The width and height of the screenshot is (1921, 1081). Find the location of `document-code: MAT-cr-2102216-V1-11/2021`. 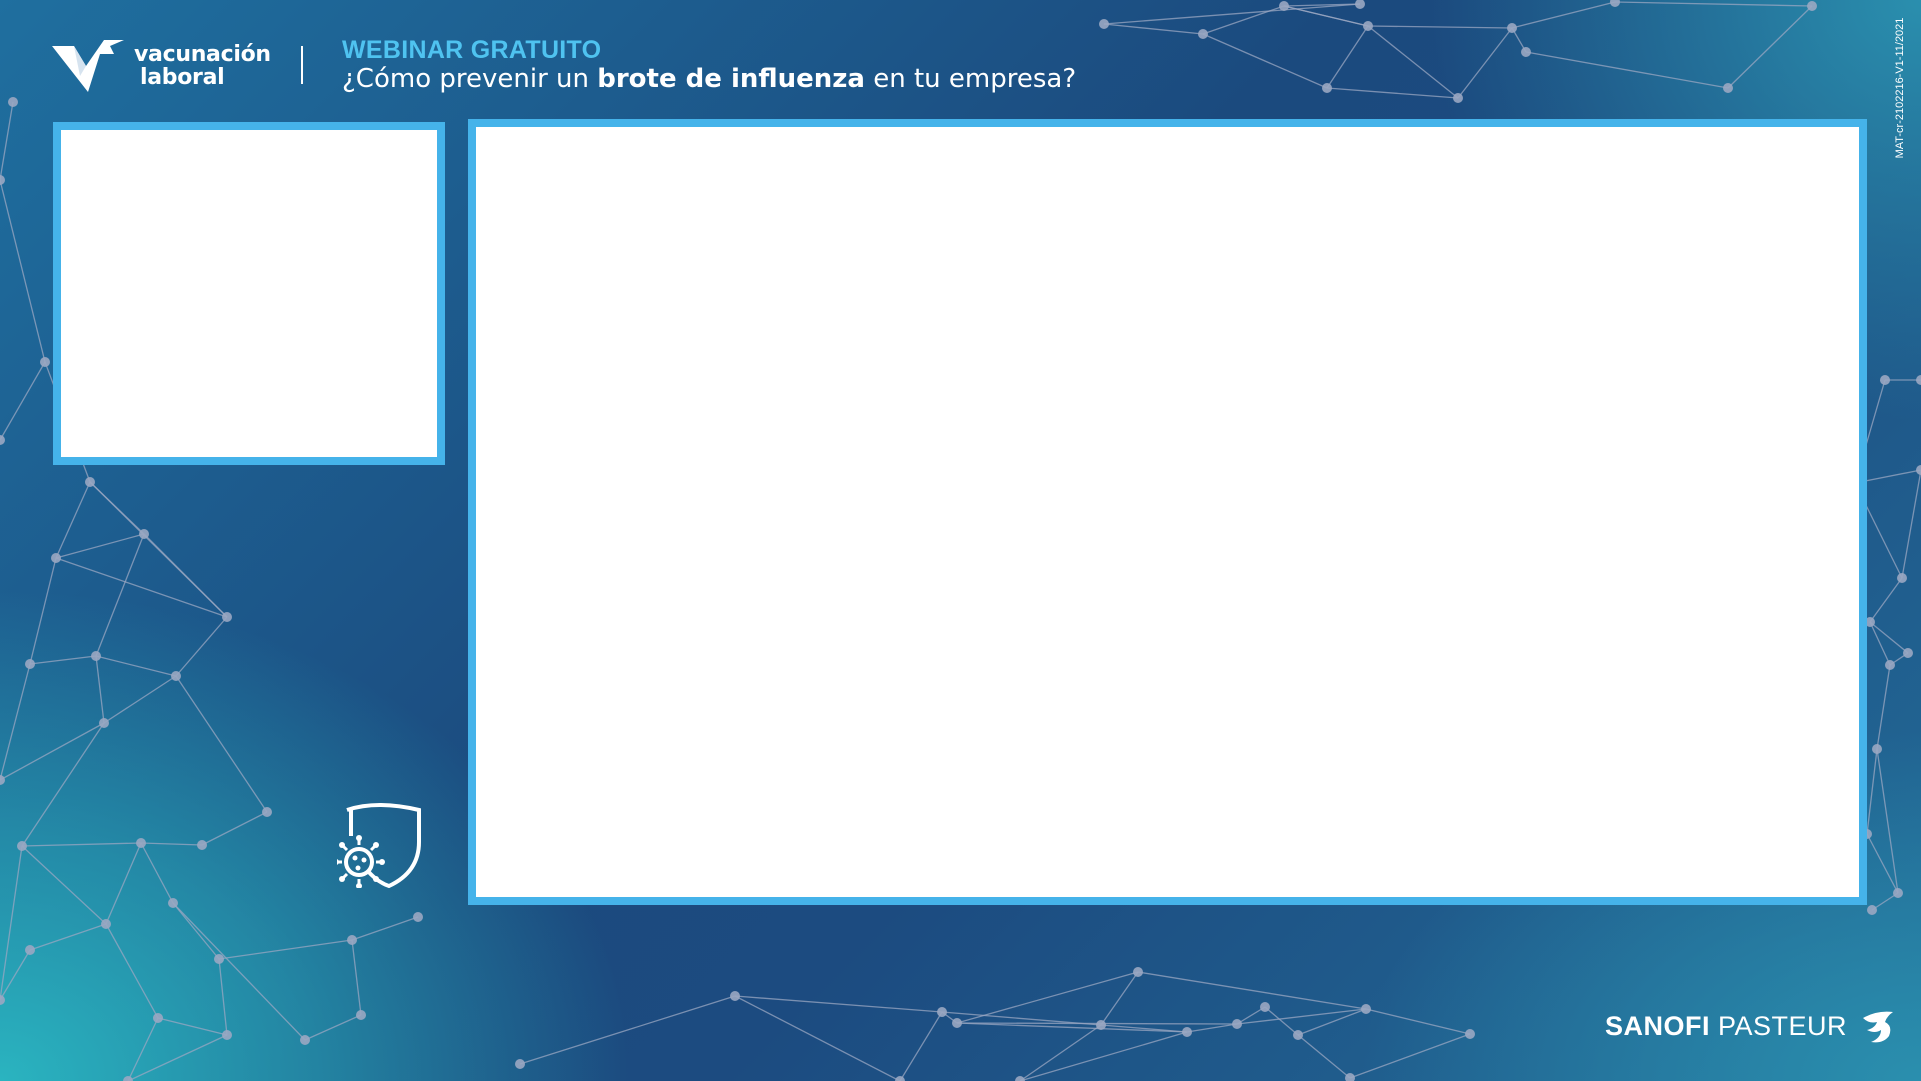

document-code: MAT-cr-2102216-V1-11/2021 is located at coordinates (1895, 92).